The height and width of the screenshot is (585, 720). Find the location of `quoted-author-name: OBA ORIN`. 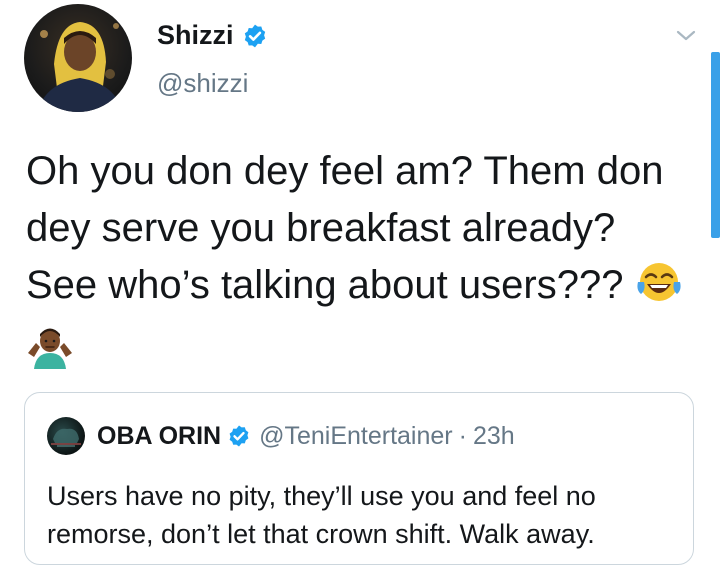

quoted-author-name: OBA ORIN is located at coordinates (159, 436).